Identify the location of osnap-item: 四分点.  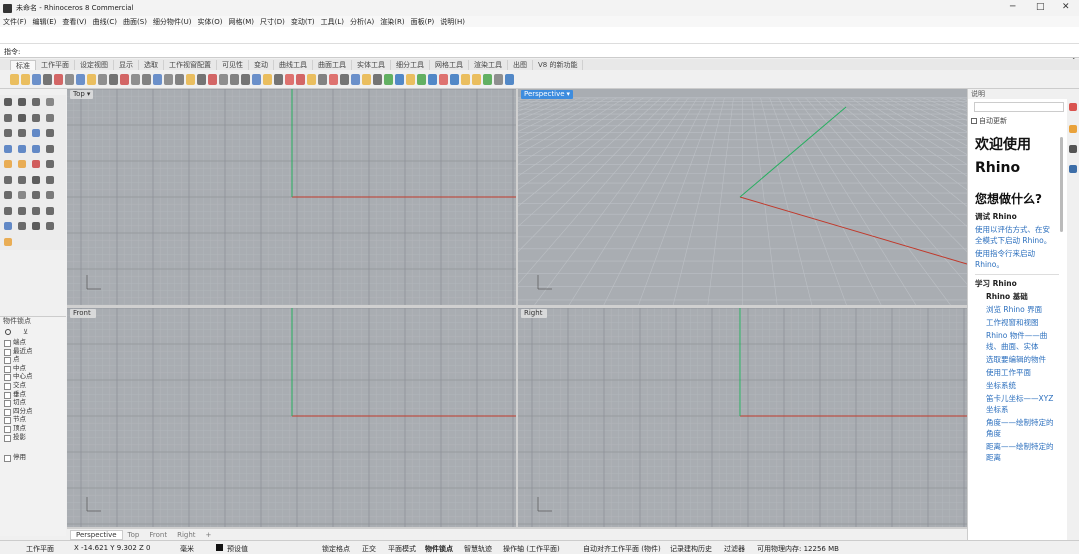
(33, 411).